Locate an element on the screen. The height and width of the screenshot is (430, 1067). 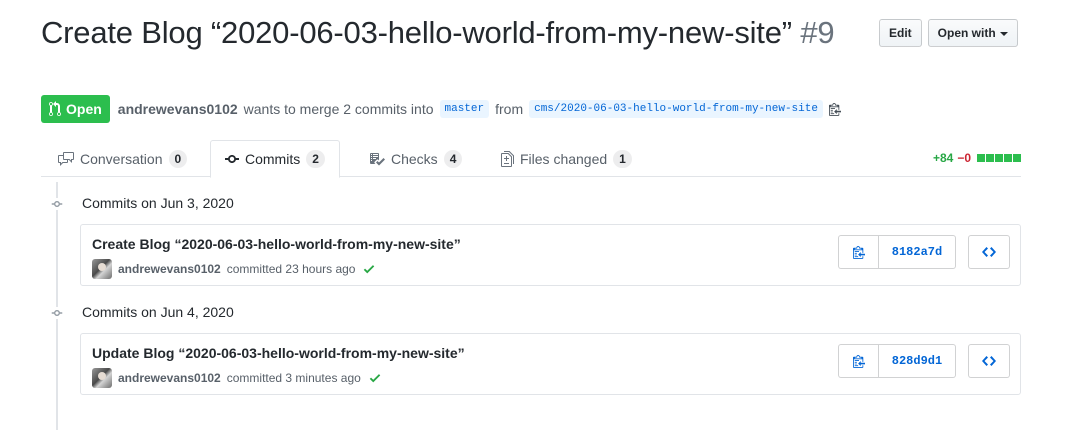
commit-group-label: Commits on Jun 3, 2020 is located at coordinates (158, 203).